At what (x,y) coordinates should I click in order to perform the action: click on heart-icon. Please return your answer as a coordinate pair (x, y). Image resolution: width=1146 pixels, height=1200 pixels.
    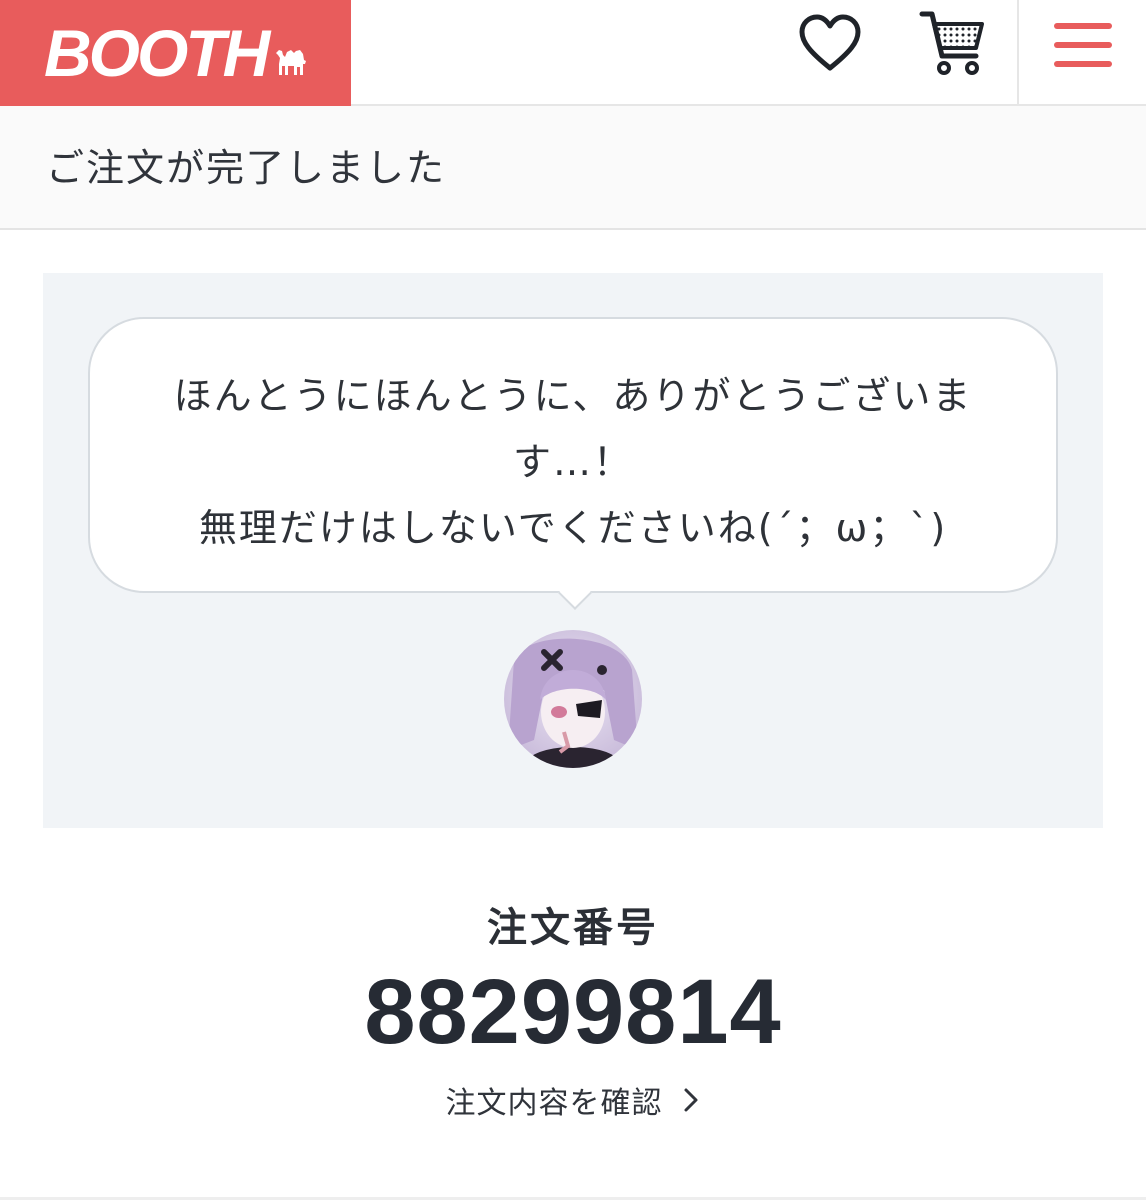
    Looking at the image, I should click on (830, 42).